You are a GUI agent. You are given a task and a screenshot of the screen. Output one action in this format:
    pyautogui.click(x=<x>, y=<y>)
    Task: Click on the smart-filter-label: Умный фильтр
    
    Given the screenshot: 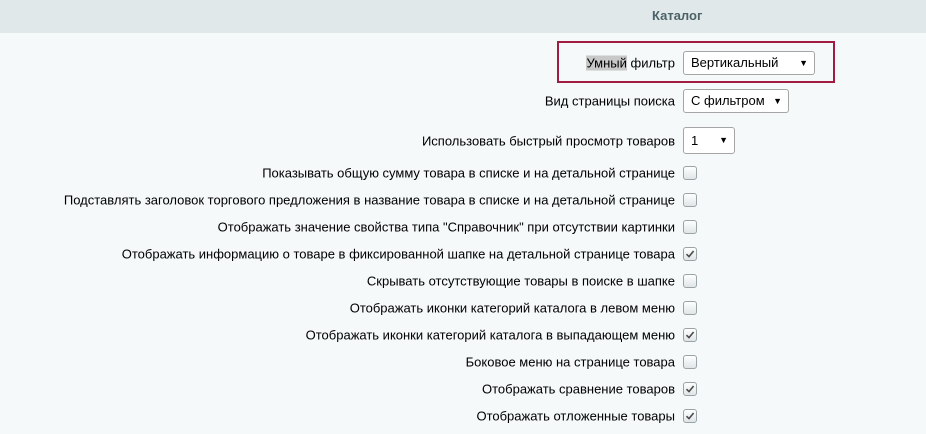 What is the action you would take?
    pyautogui.click(x=631, y=63)
    